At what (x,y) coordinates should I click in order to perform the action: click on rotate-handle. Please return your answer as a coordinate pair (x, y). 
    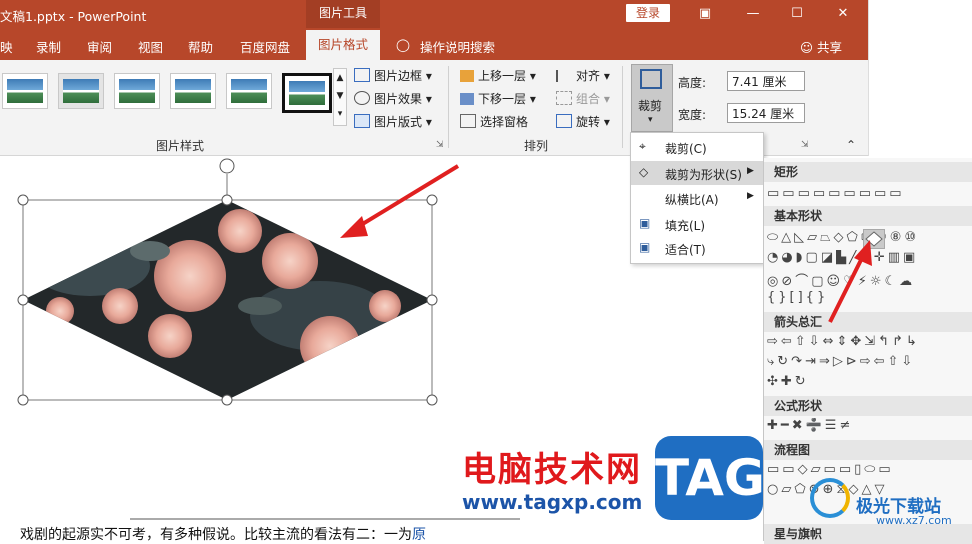
    Looking at the image, I should click on (227, 166).